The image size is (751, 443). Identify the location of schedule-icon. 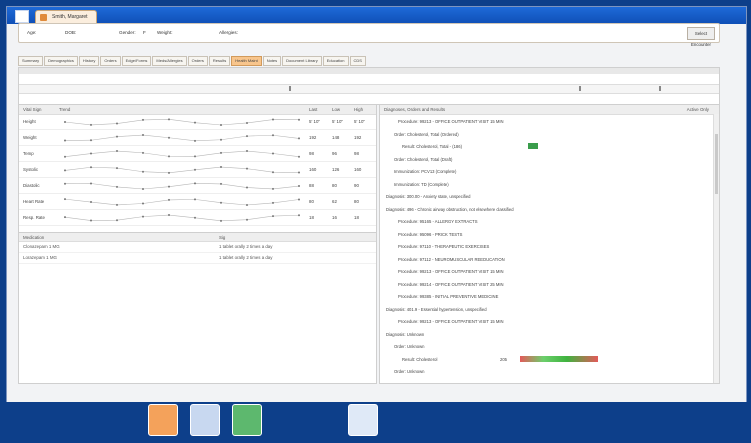
(247, 420).